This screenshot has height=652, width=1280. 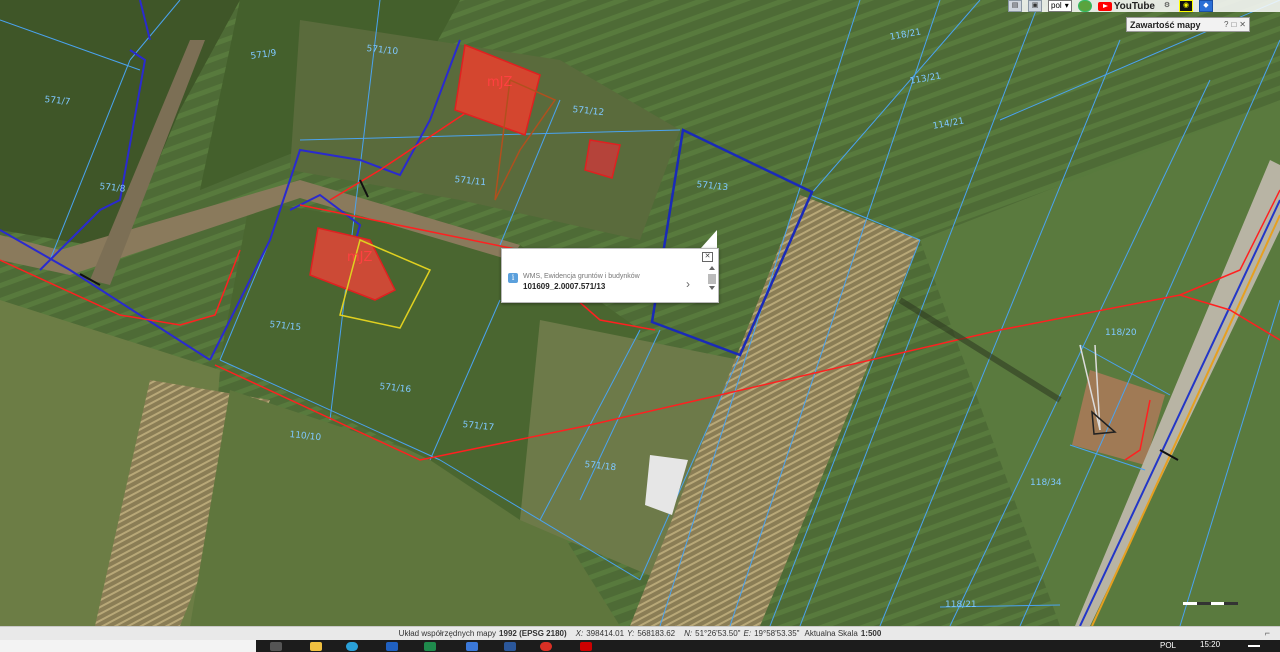 What do you see at coordinates (1242, 24) in the screenshot?
I see `close-button: ✕` at bounding box center [1242, 24].